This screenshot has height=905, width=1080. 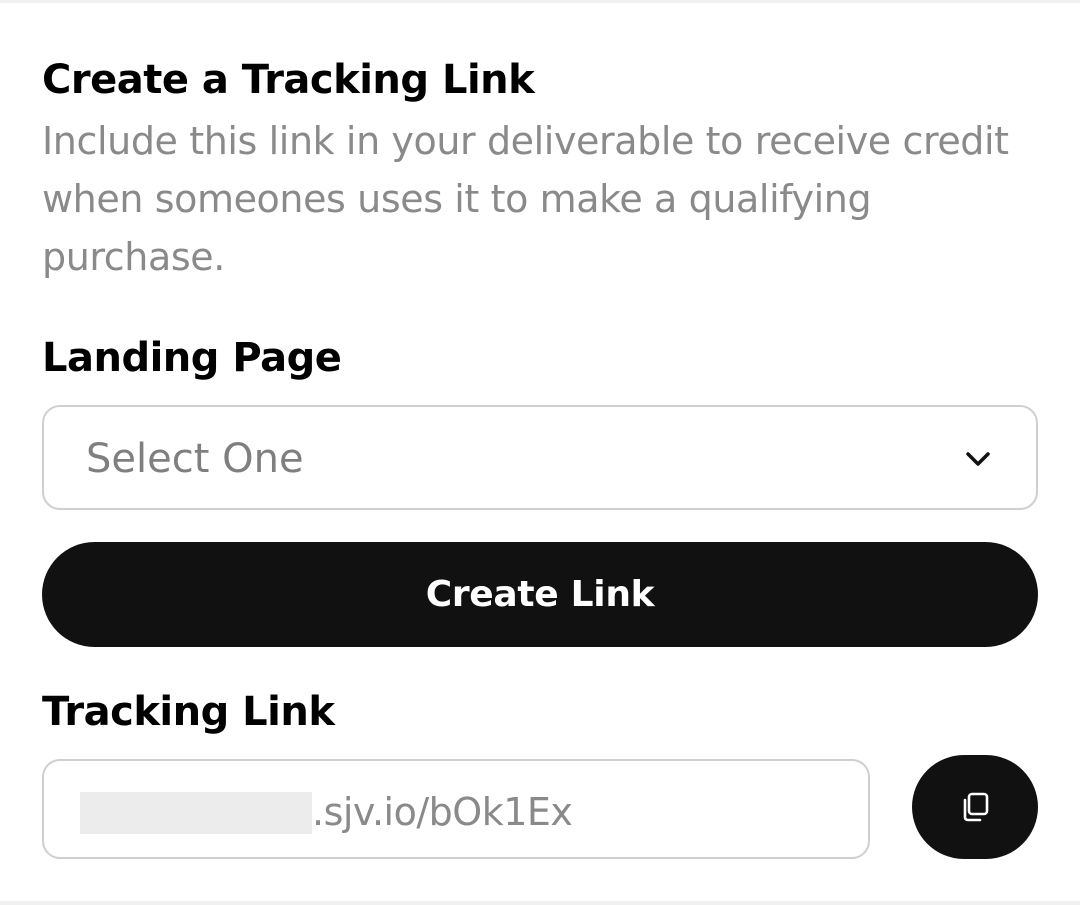 What do you see at coordinates (540, 1) in the screenshot?
I see `top-divider` at bounding box center [540, 1].